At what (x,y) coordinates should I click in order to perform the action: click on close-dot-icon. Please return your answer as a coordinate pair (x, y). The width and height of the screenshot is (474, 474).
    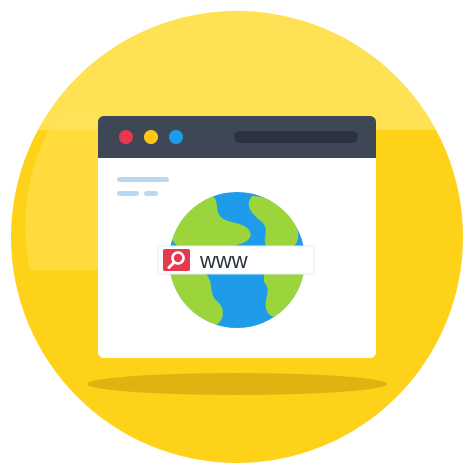
    Looking at the image, I should click on (126, 137).